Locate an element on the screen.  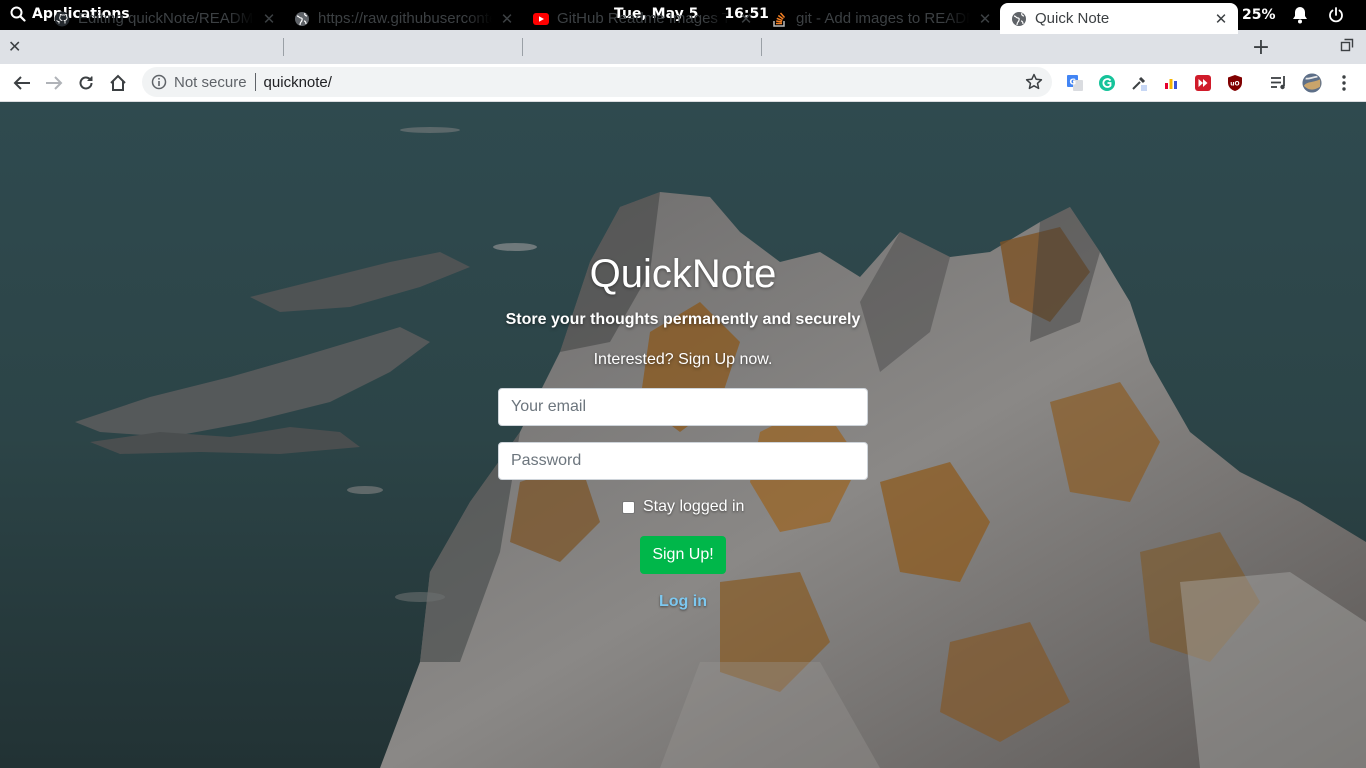
translate-icon: G is located at coordinates (1075, 83).